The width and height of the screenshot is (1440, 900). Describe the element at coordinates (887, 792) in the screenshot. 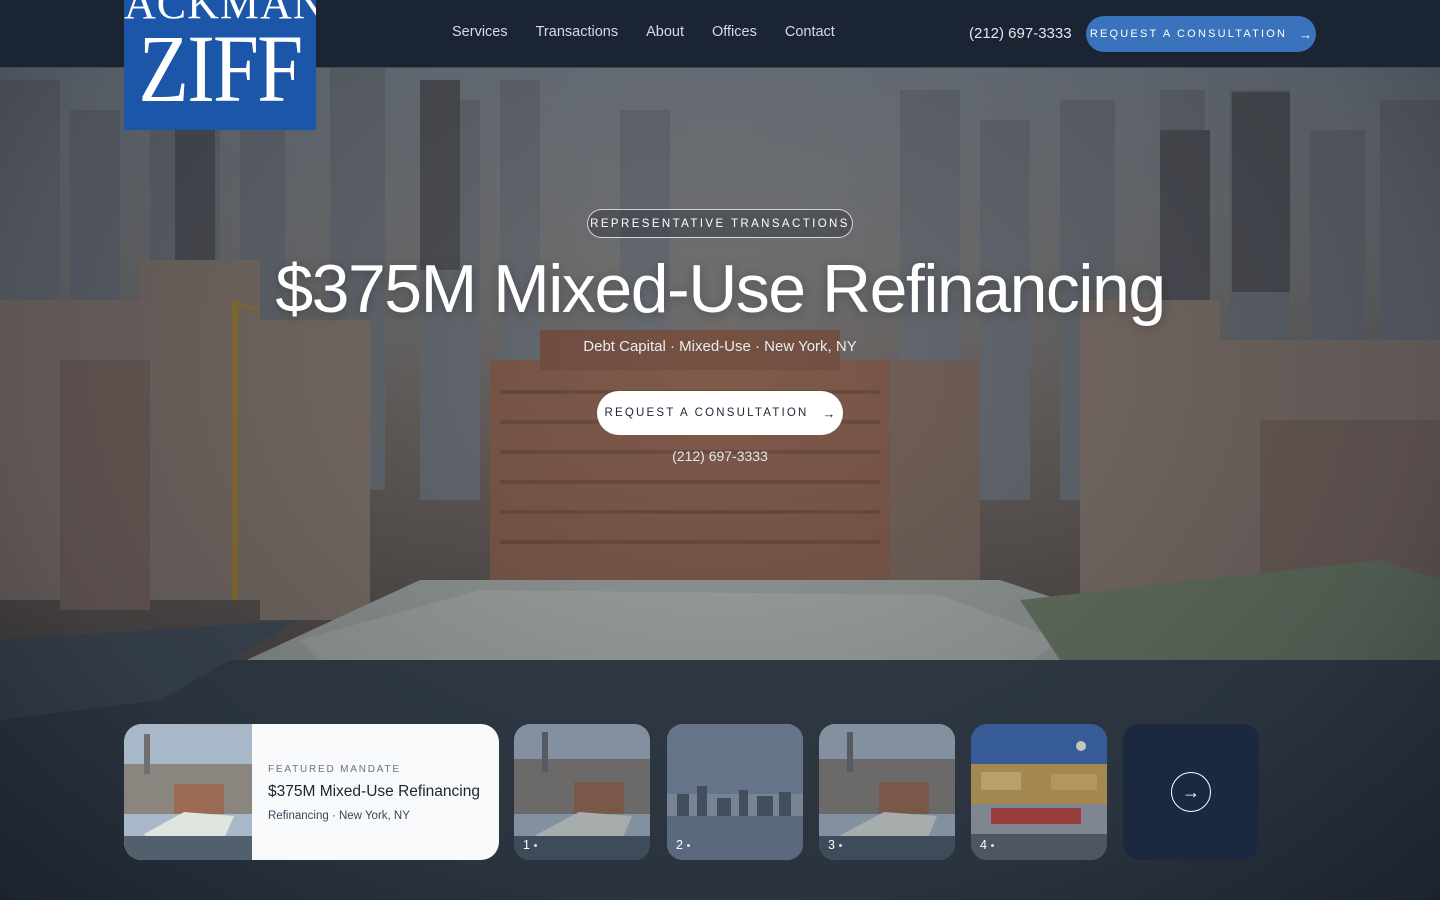

I see `carousel-thumb-3: 3` at that location.